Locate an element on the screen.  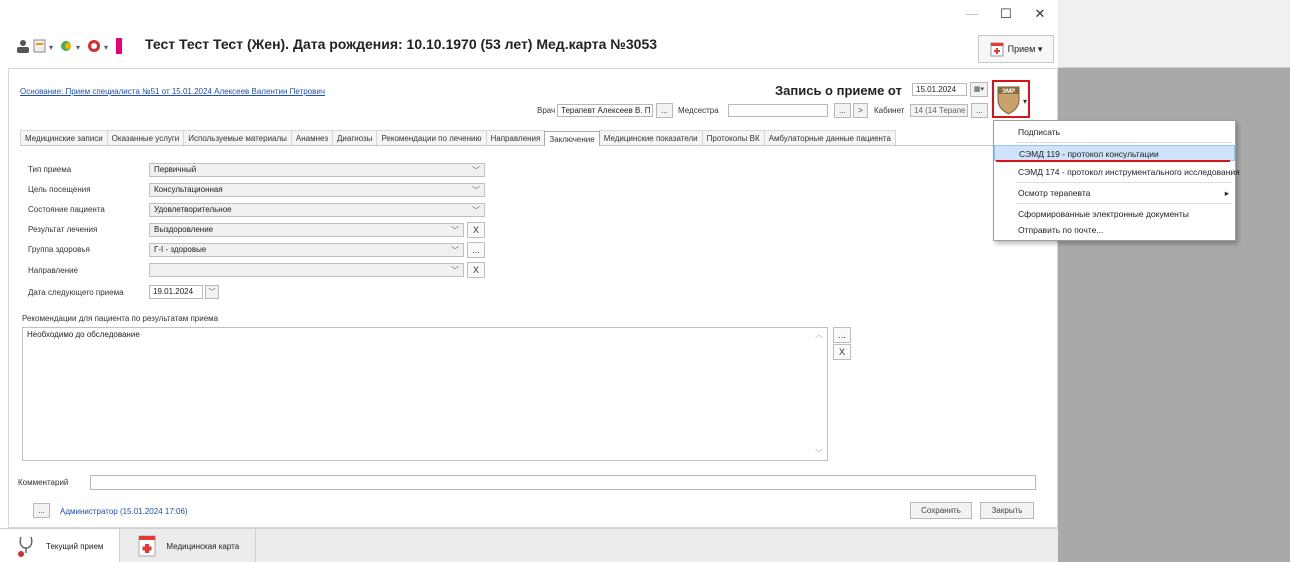
medical-box-icon is located at coordinates (997, 49).